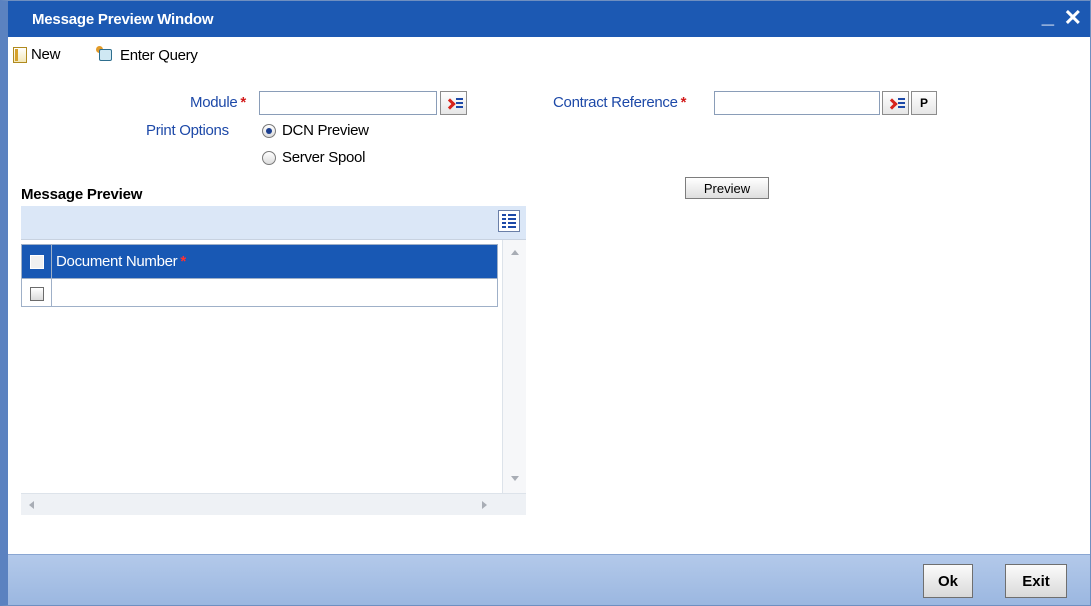 The image size is (1091, 606). Describe the element at coordinates (484, 505) in the screenshot. I see `scroll-right-icon` at that location.